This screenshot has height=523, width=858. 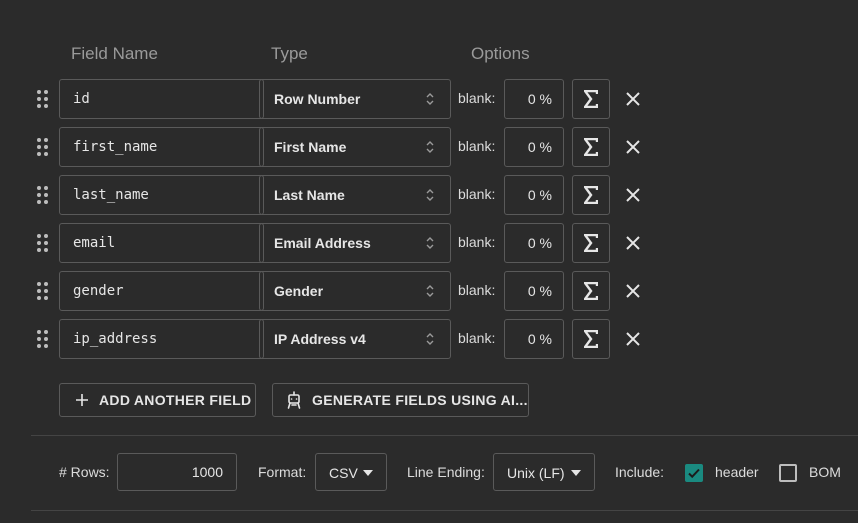 What do you see at coordinates (177, 472) in the screenshot?
I see `rows-input` at bounding box center [177, 472].